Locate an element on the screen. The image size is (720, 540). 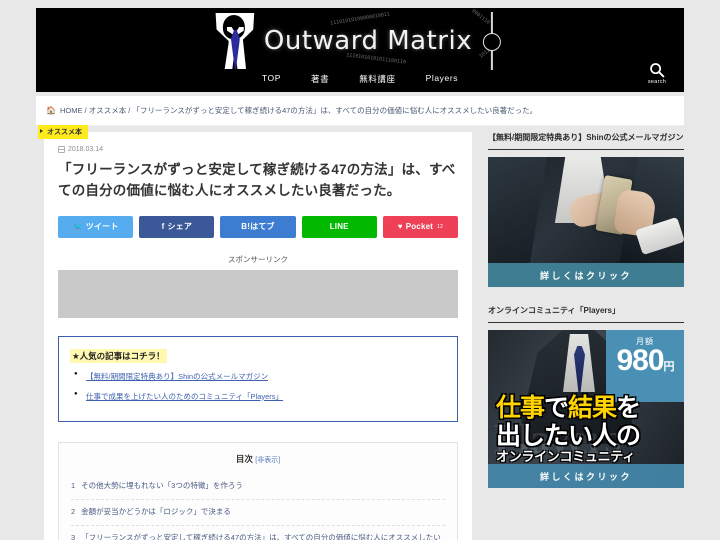
players-cta: 詳しくはクリック is located at coordinates (586, 476).